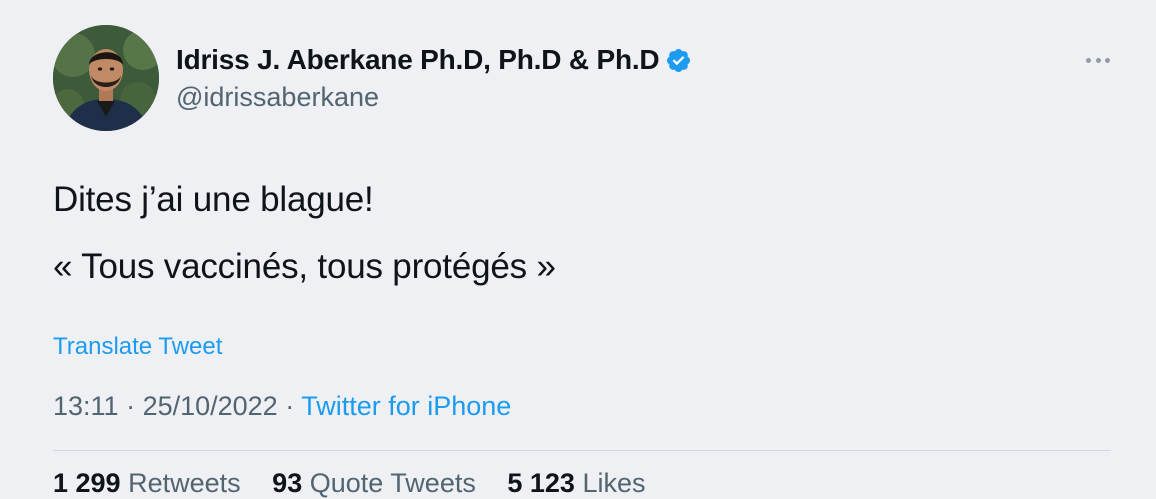 This screenshot has width=1156, height=499. I want to click on tweet-metadata: 13:11 · 25/10/2022 · Twitter for iPhone, so click(282, 406).